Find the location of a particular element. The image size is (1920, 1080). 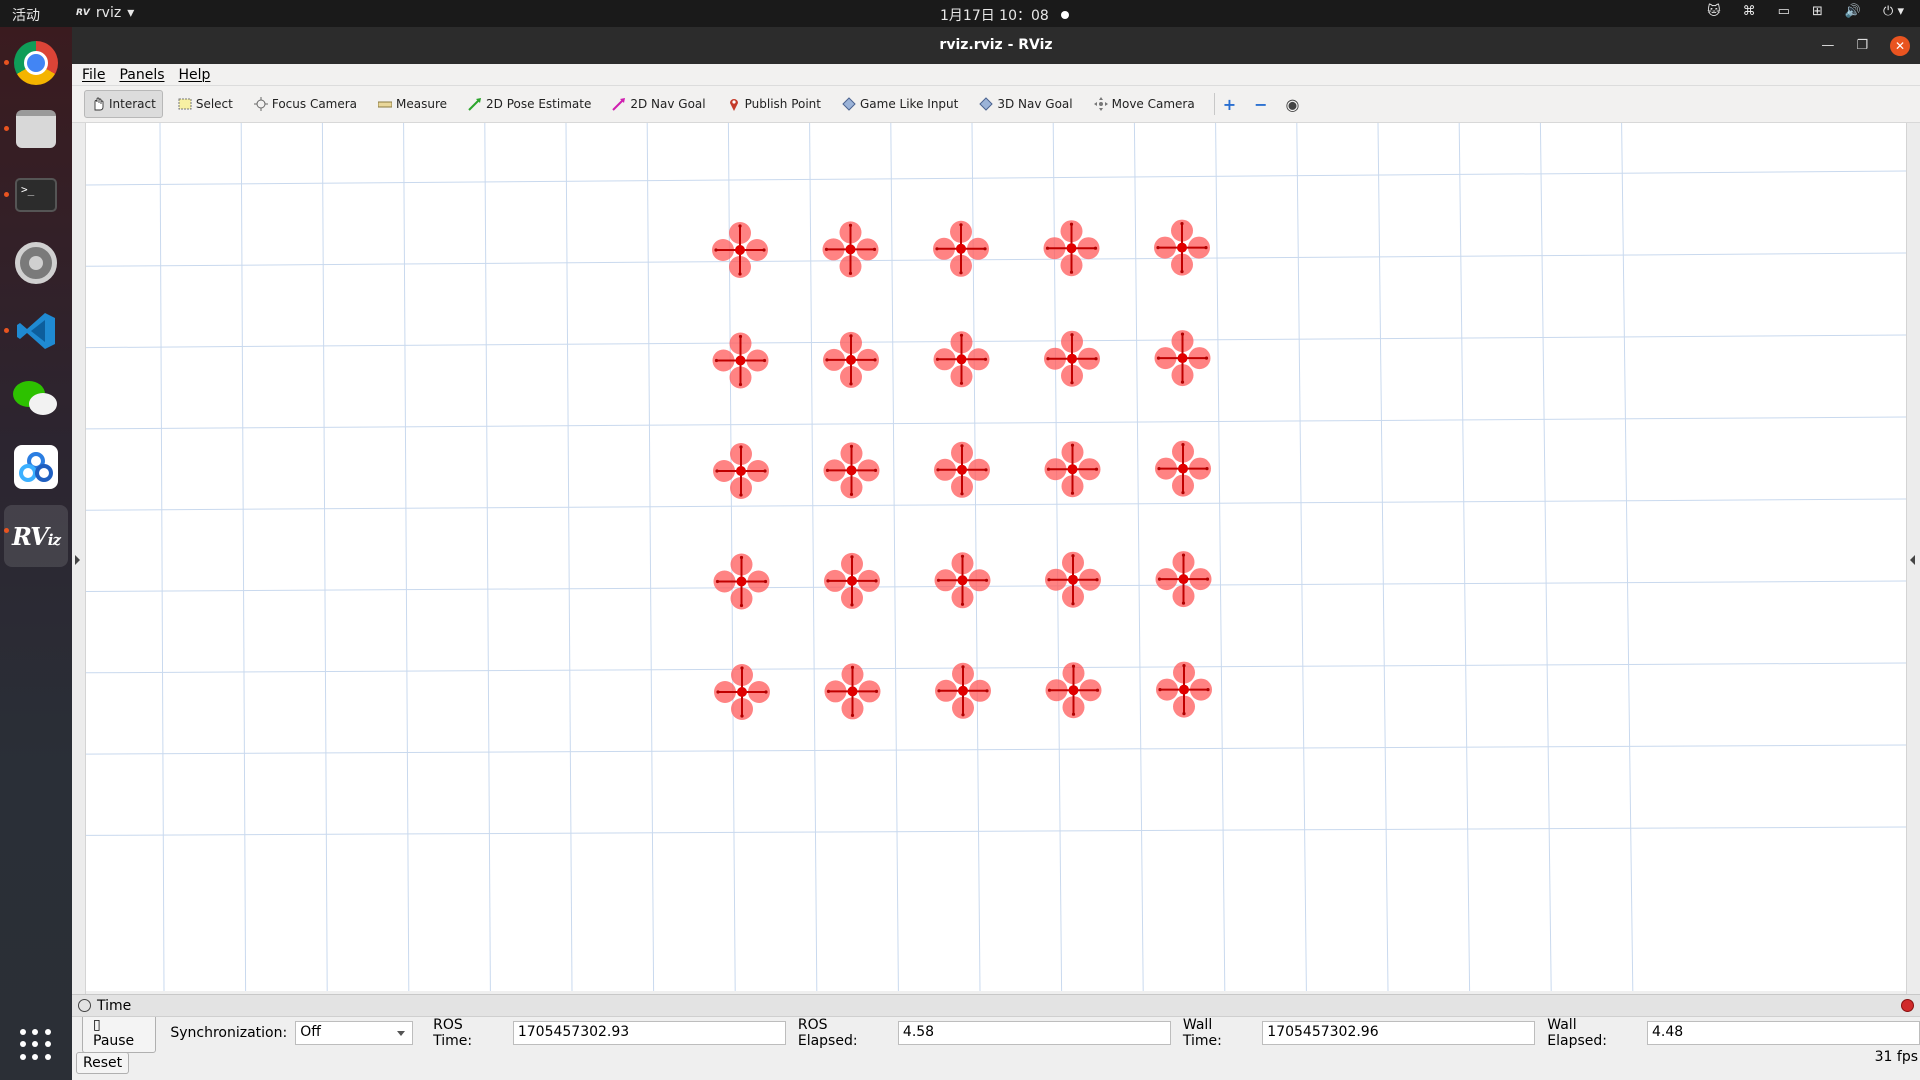

rviz-launcher: RViz is located at coordinates (36, 536).